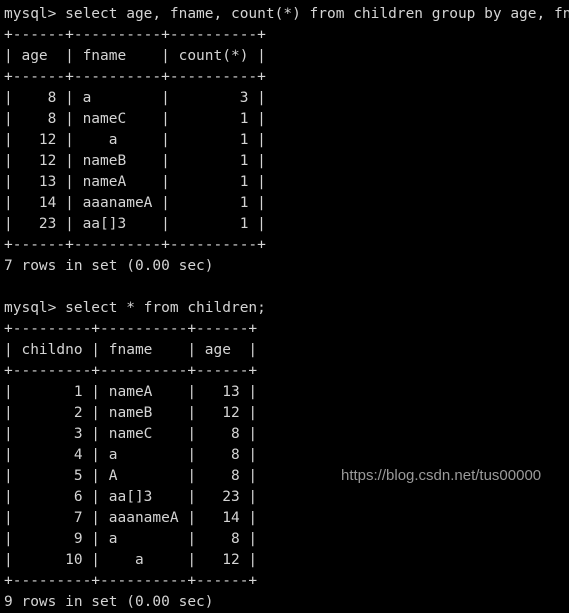 The width and height of the screenshot is (569, 613). What do you see at coordinates (131, 518) in the screenshot?
I see `terminal-line-table-row: | 7 | aaanameA | 14 |` at bounding box center [131, 518].